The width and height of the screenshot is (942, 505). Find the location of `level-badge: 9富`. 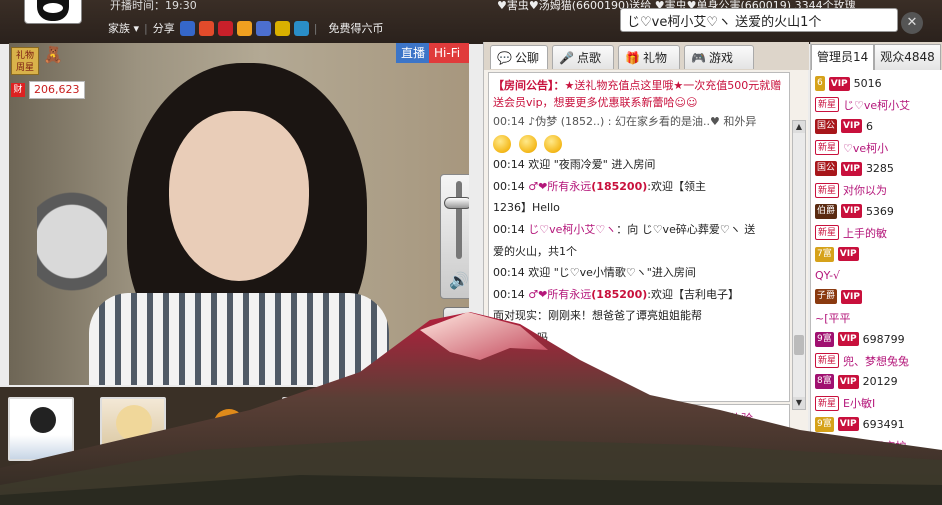

level-badge: 9富 is located at coordinates (824, 424).